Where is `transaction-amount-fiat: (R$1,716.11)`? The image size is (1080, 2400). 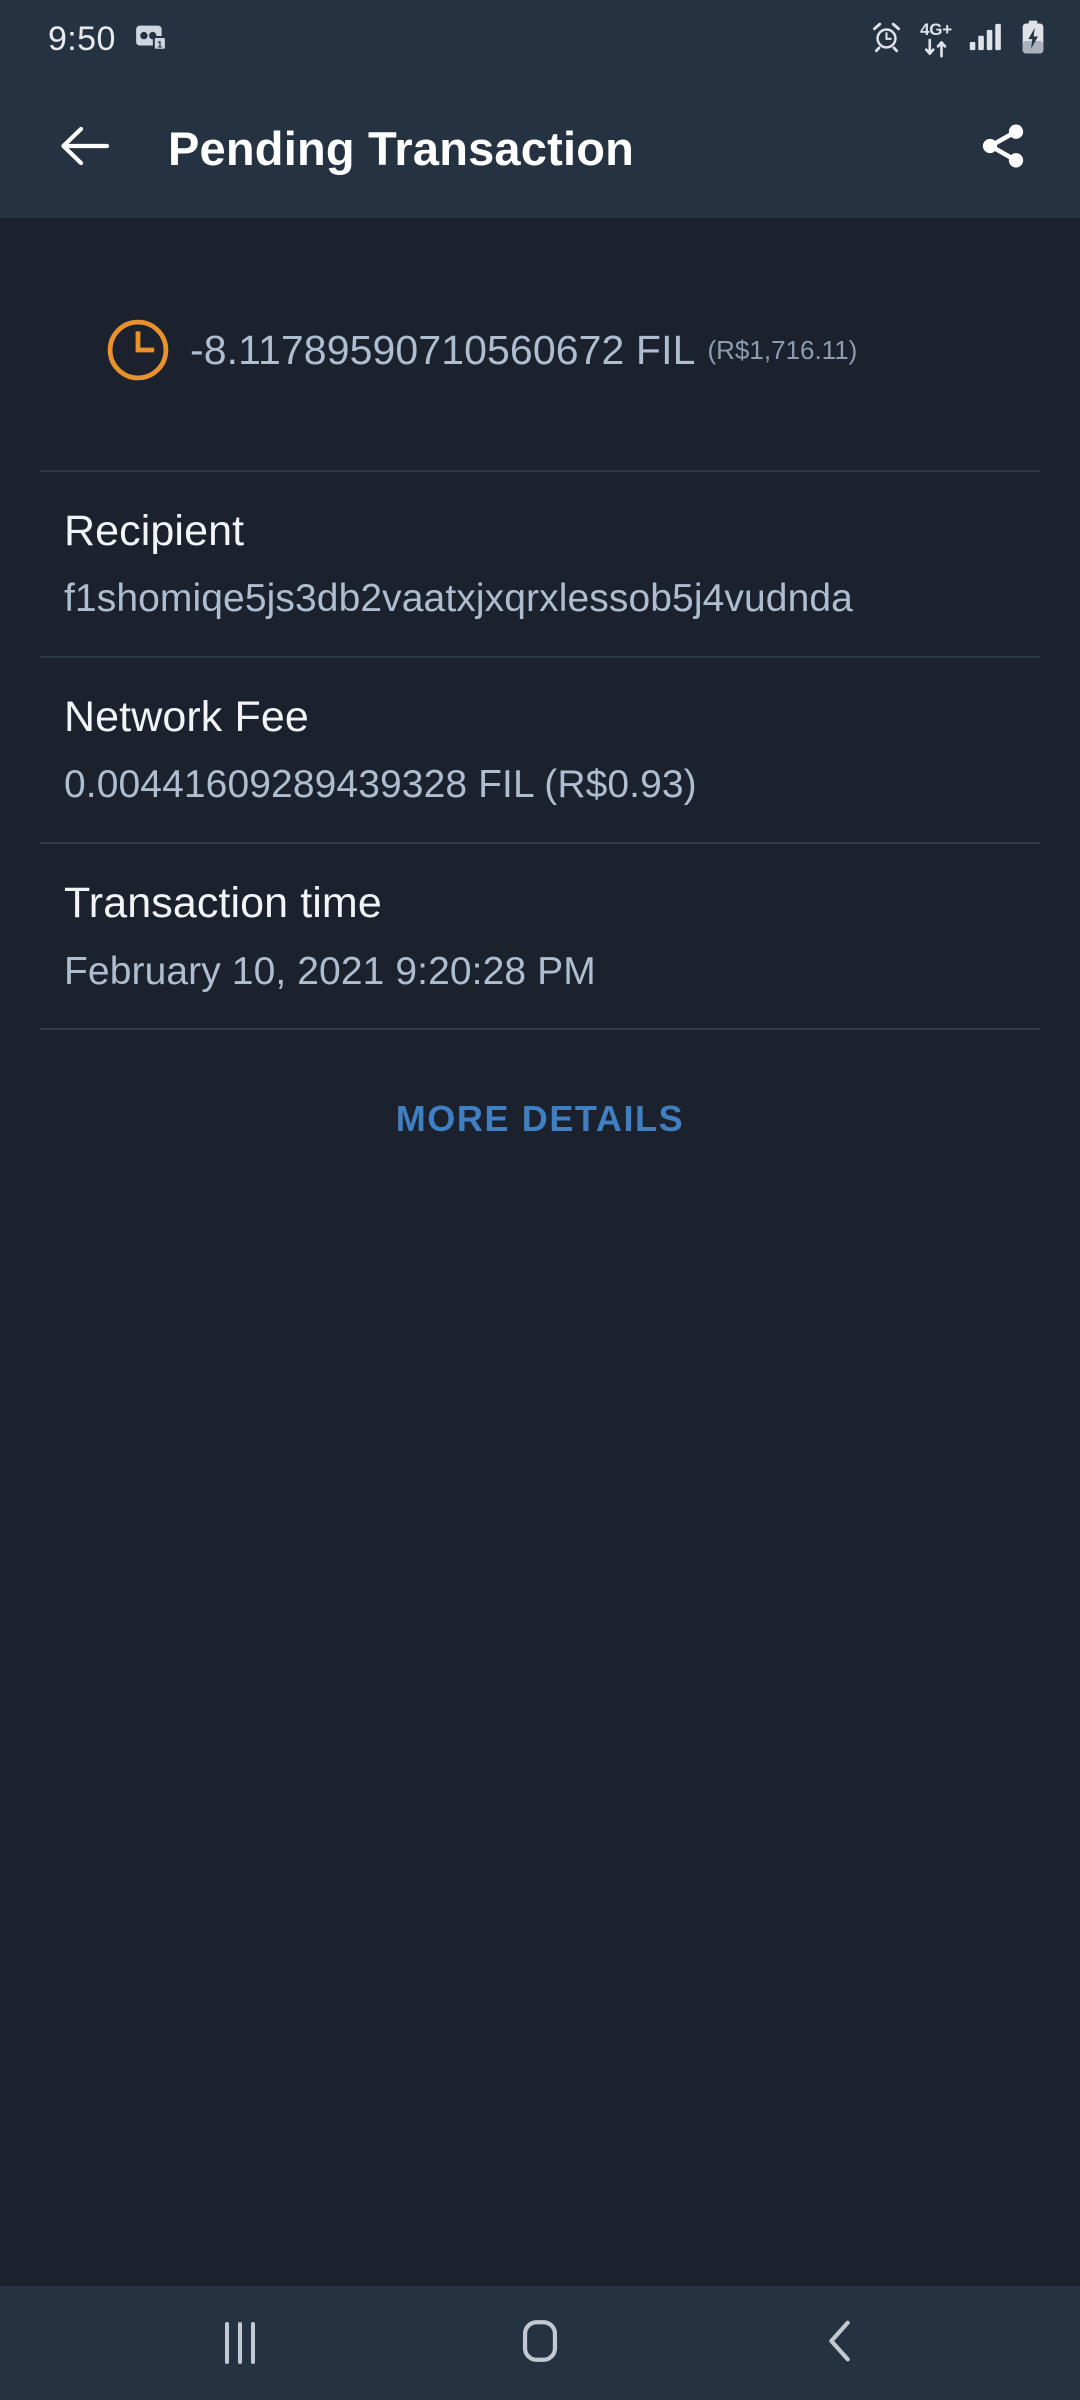
transaction-amount-fiat: (R$1,716.11) is located at coordinates (782, 349).